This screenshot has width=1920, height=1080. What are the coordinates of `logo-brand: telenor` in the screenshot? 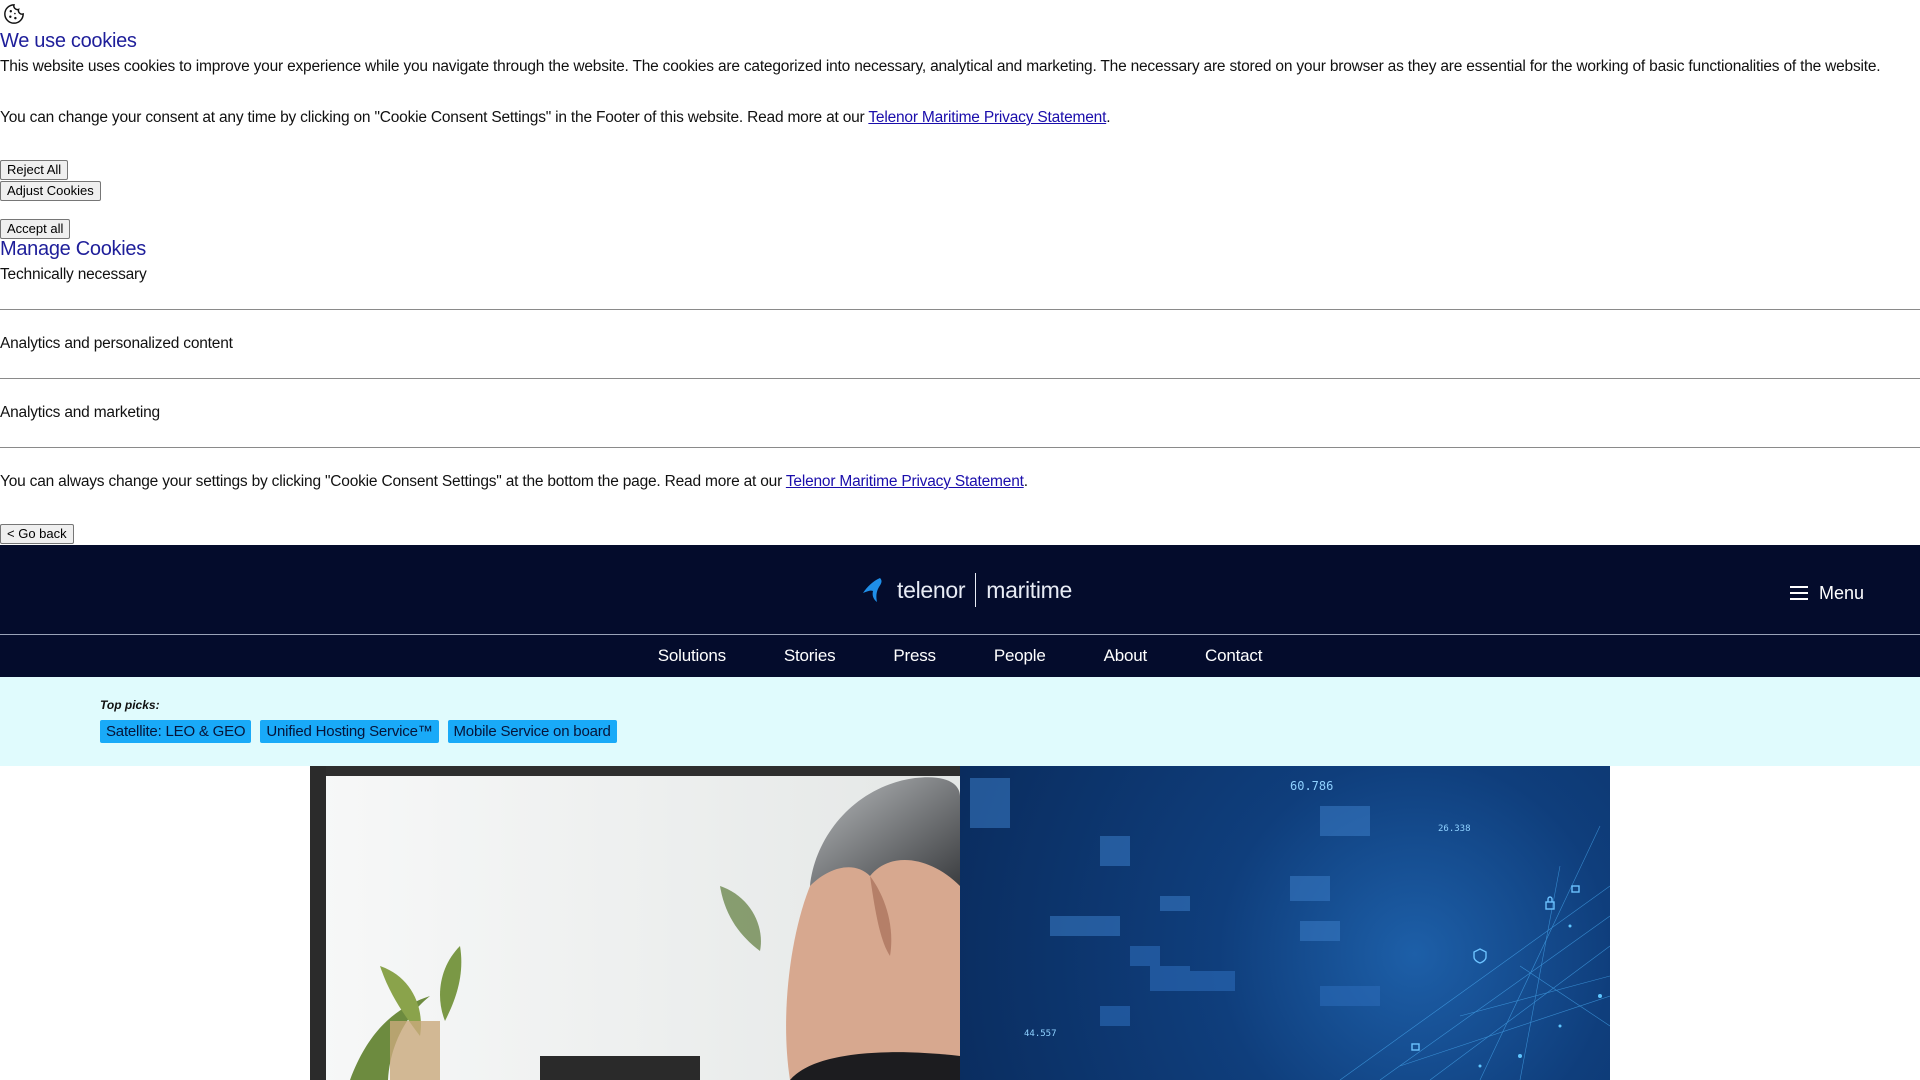 It's located at (931, 589).